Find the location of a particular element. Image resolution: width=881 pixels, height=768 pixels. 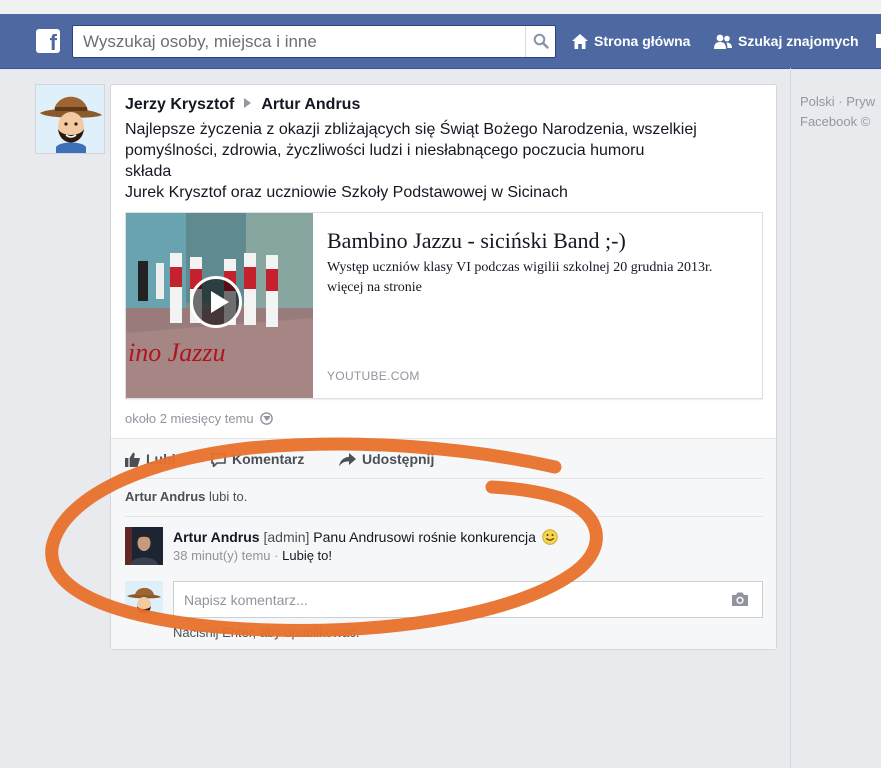

thumbnail-overlay-text: ino Jazzu is located at coordinates (177, 352).